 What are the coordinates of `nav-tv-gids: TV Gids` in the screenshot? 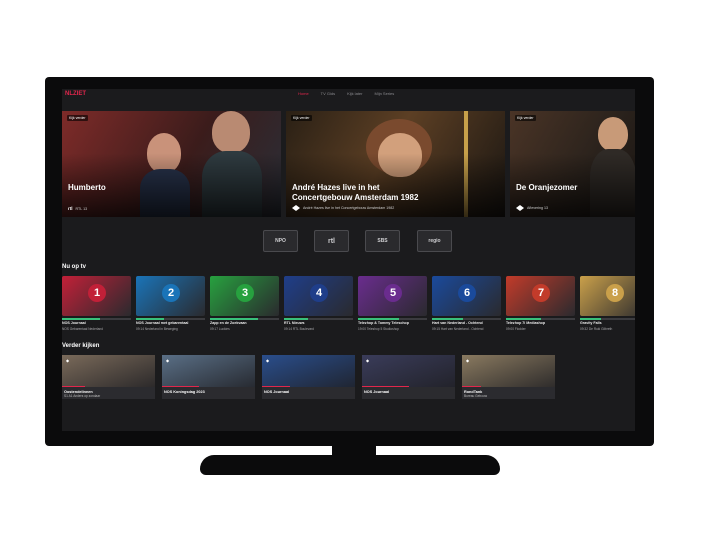 It's located at (328, 93).